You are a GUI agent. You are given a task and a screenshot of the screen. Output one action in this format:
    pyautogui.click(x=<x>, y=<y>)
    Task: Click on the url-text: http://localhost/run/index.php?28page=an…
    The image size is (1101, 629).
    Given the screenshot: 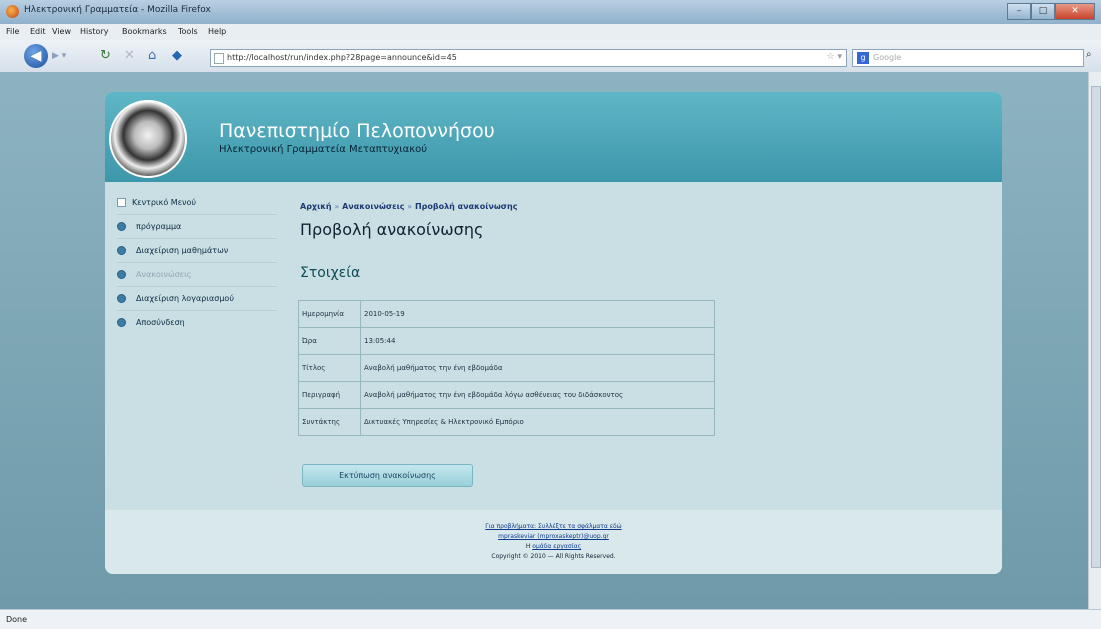 What is the action you would take?
    pyautogui.click(x=342, y=57)
    